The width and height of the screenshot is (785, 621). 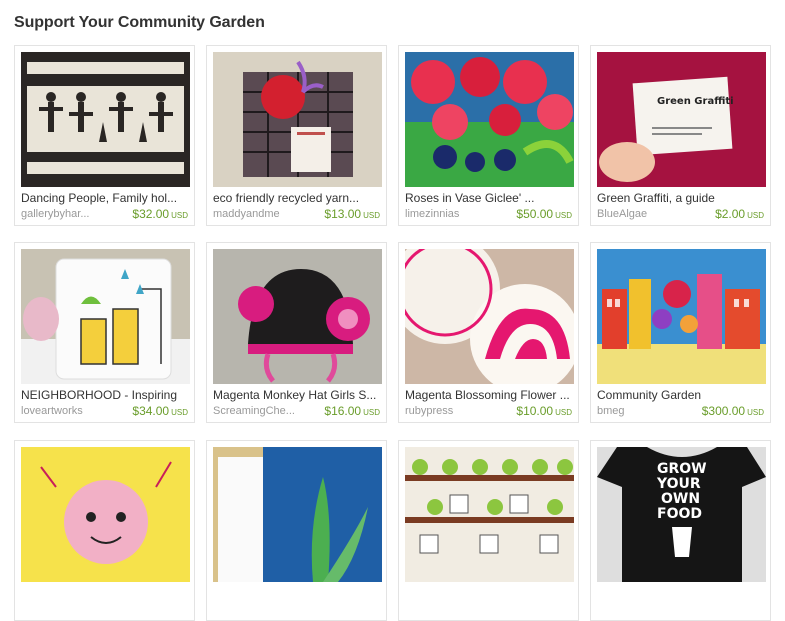 What do you see at coordinates (732, 411) in the screenshot?
I see `listing-price: $300.00 USD` at bounding box center [732, 411].